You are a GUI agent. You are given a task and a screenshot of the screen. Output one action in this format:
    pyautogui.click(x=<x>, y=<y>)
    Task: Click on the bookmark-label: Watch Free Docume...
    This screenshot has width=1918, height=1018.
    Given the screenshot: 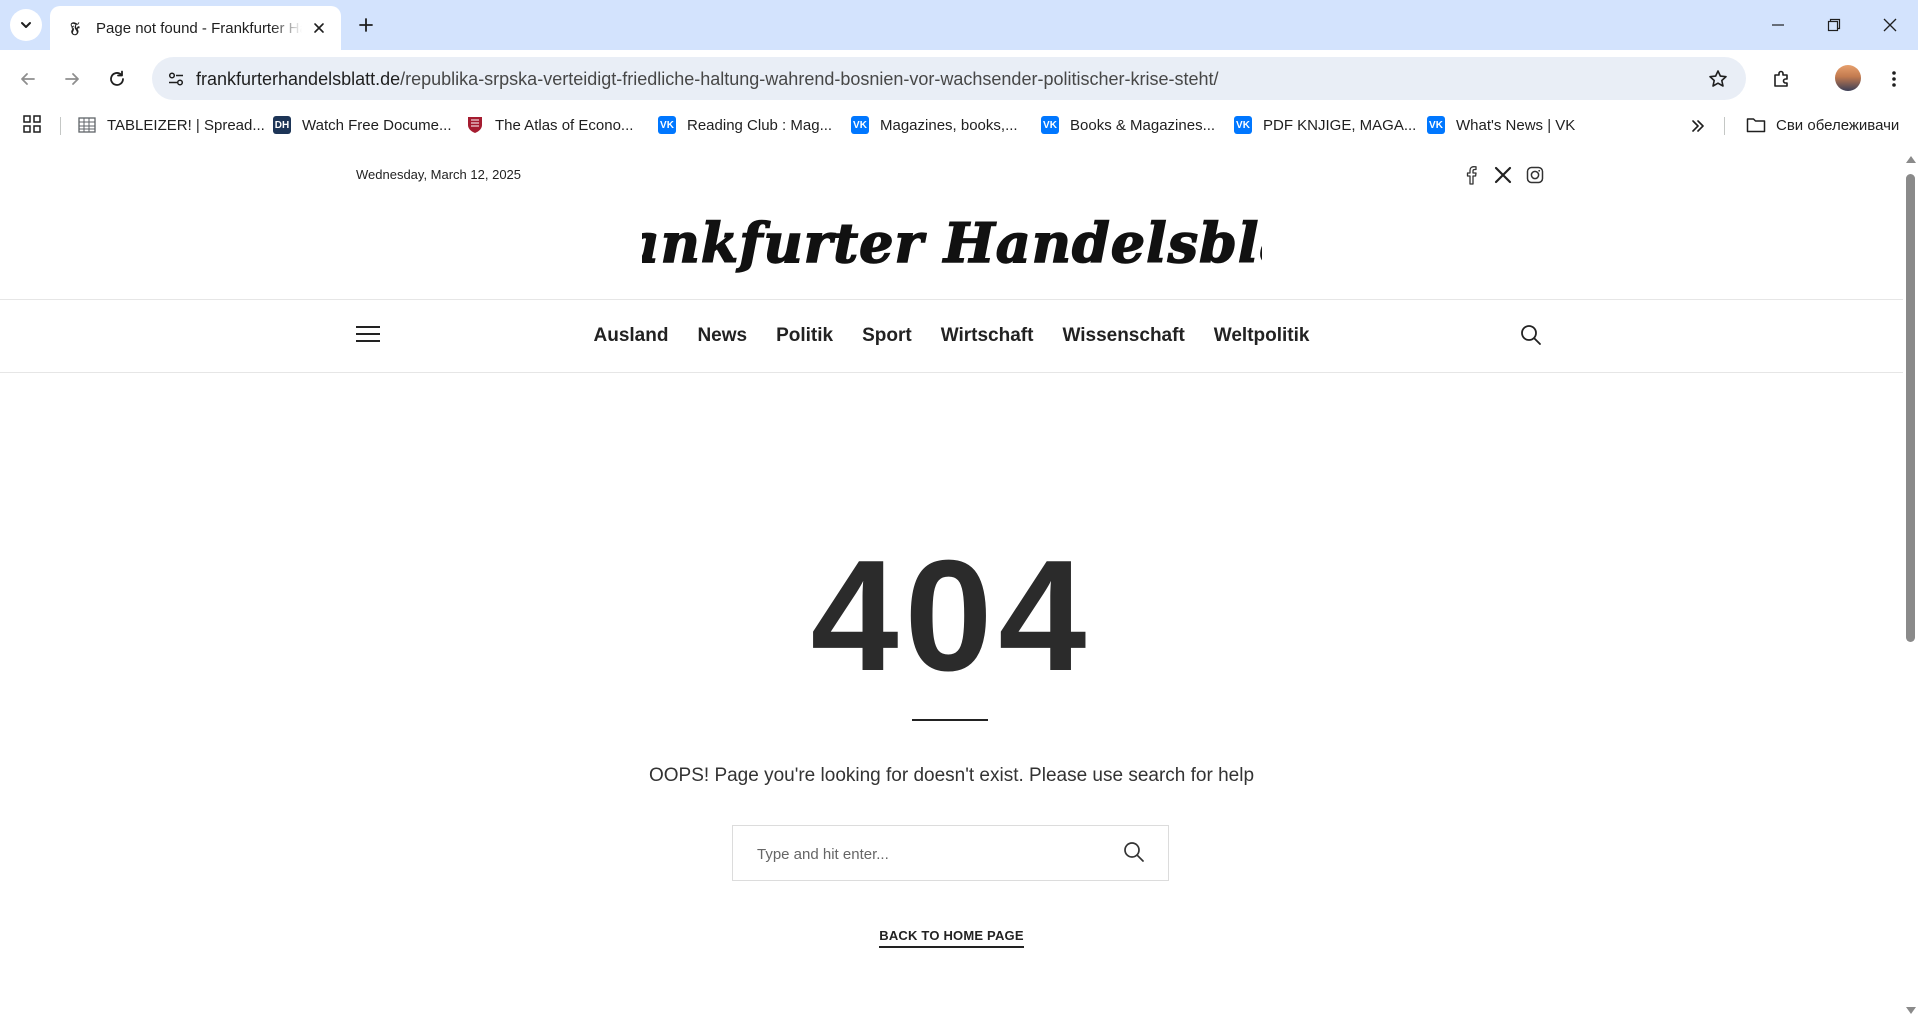 What is the action you would take?
    pyautogui.click(x=377, y=125)
    